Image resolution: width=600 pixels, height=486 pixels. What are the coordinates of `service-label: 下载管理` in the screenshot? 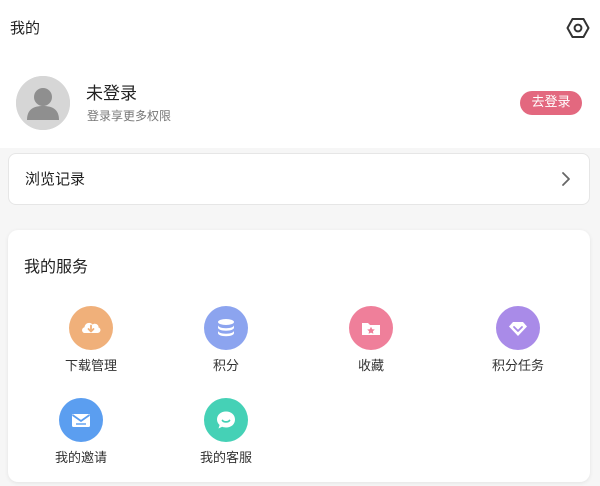 It's located at (90, 366).